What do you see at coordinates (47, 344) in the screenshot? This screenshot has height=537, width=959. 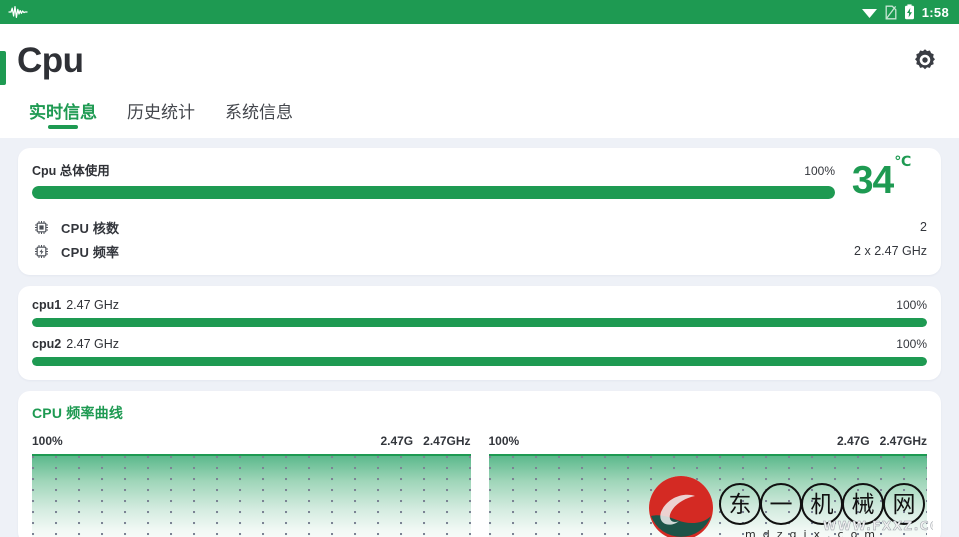 I see `core-label: cpu2` at bounding box center [47, 344].